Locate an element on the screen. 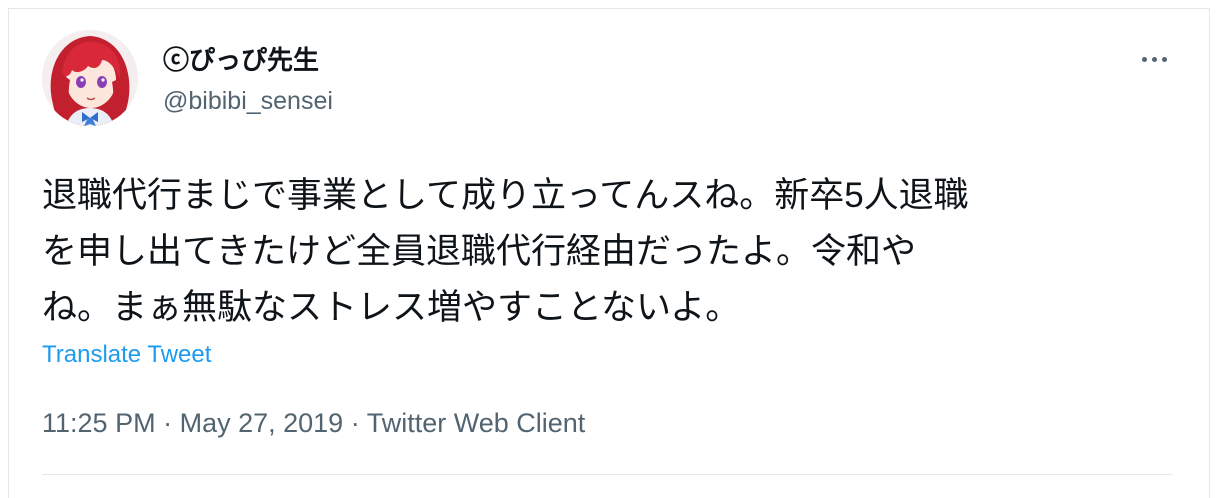  tweet-timestamp-date: May 27, 2019 is located at coordinates (262, 423).